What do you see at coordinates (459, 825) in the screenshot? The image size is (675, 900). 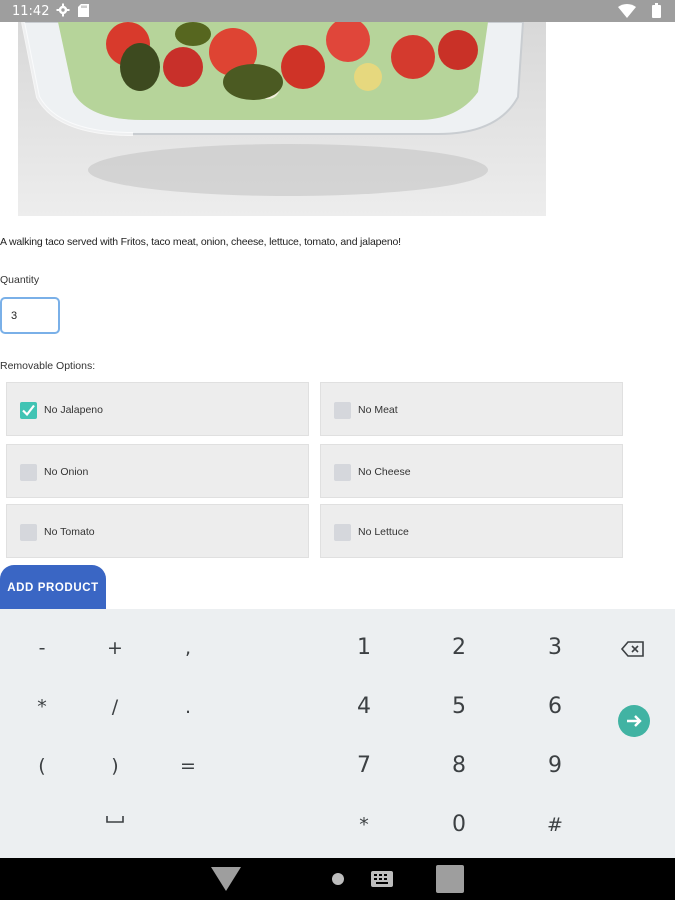 I see `key-0: 0` at bounding box center [459, 825].